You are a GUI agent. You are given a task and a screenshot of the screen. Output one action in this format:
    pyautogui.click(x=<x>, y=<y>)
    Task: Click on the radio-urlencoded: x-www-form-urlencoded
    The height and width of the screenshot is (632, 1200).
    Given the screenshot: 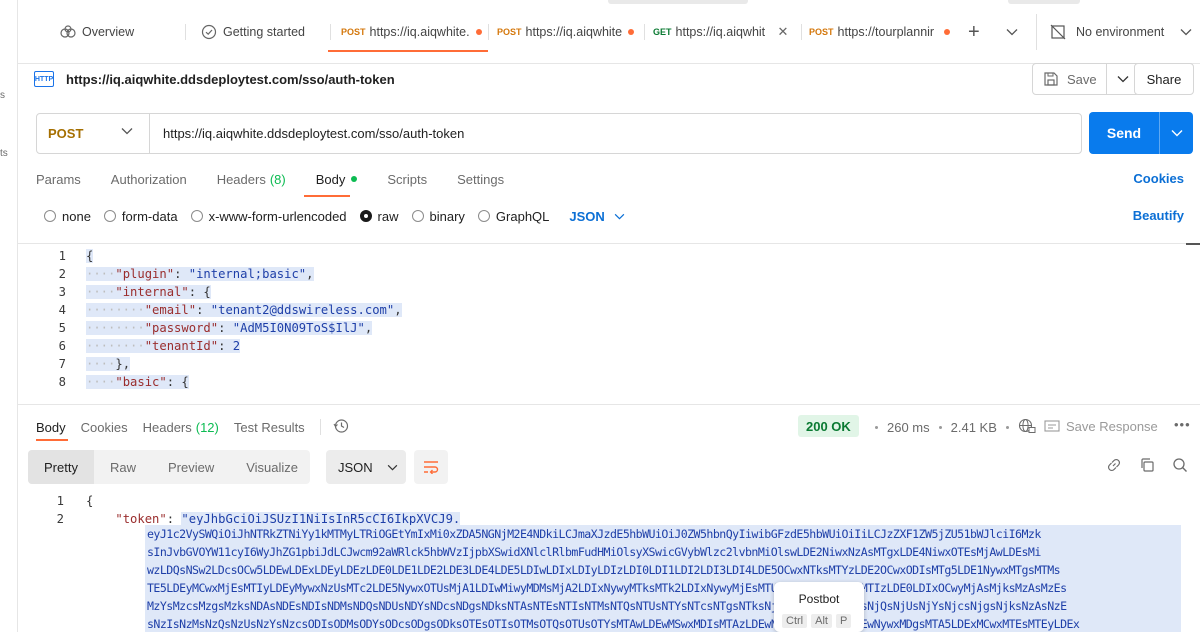 What is the action you would take?
    pyautogui.click(x=268, y=216)
    